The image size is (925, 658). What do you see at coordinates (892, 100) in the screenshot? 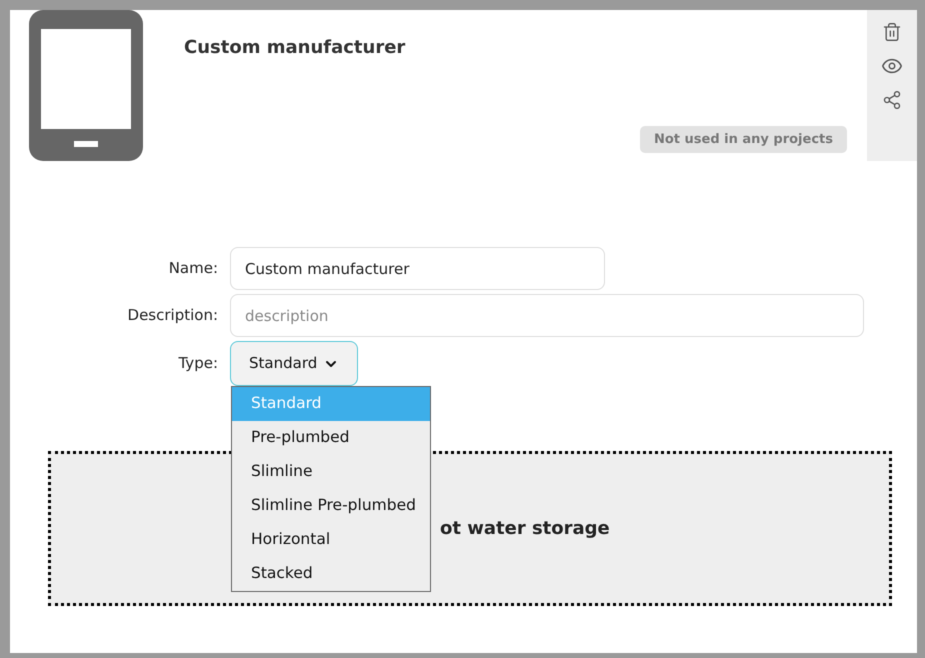
I see `share-icon` at bounding box center [892, 100].